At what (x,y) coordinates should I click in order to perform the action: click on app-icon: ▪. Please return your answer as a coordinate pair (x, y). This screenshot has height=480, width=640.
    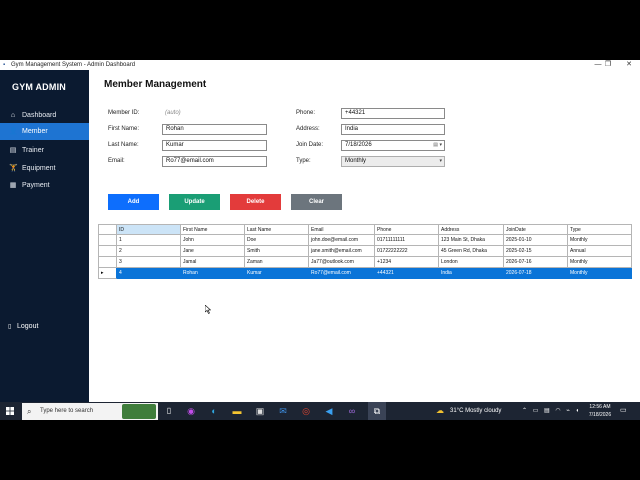
    Looking at the image, I should click on (4, 65).